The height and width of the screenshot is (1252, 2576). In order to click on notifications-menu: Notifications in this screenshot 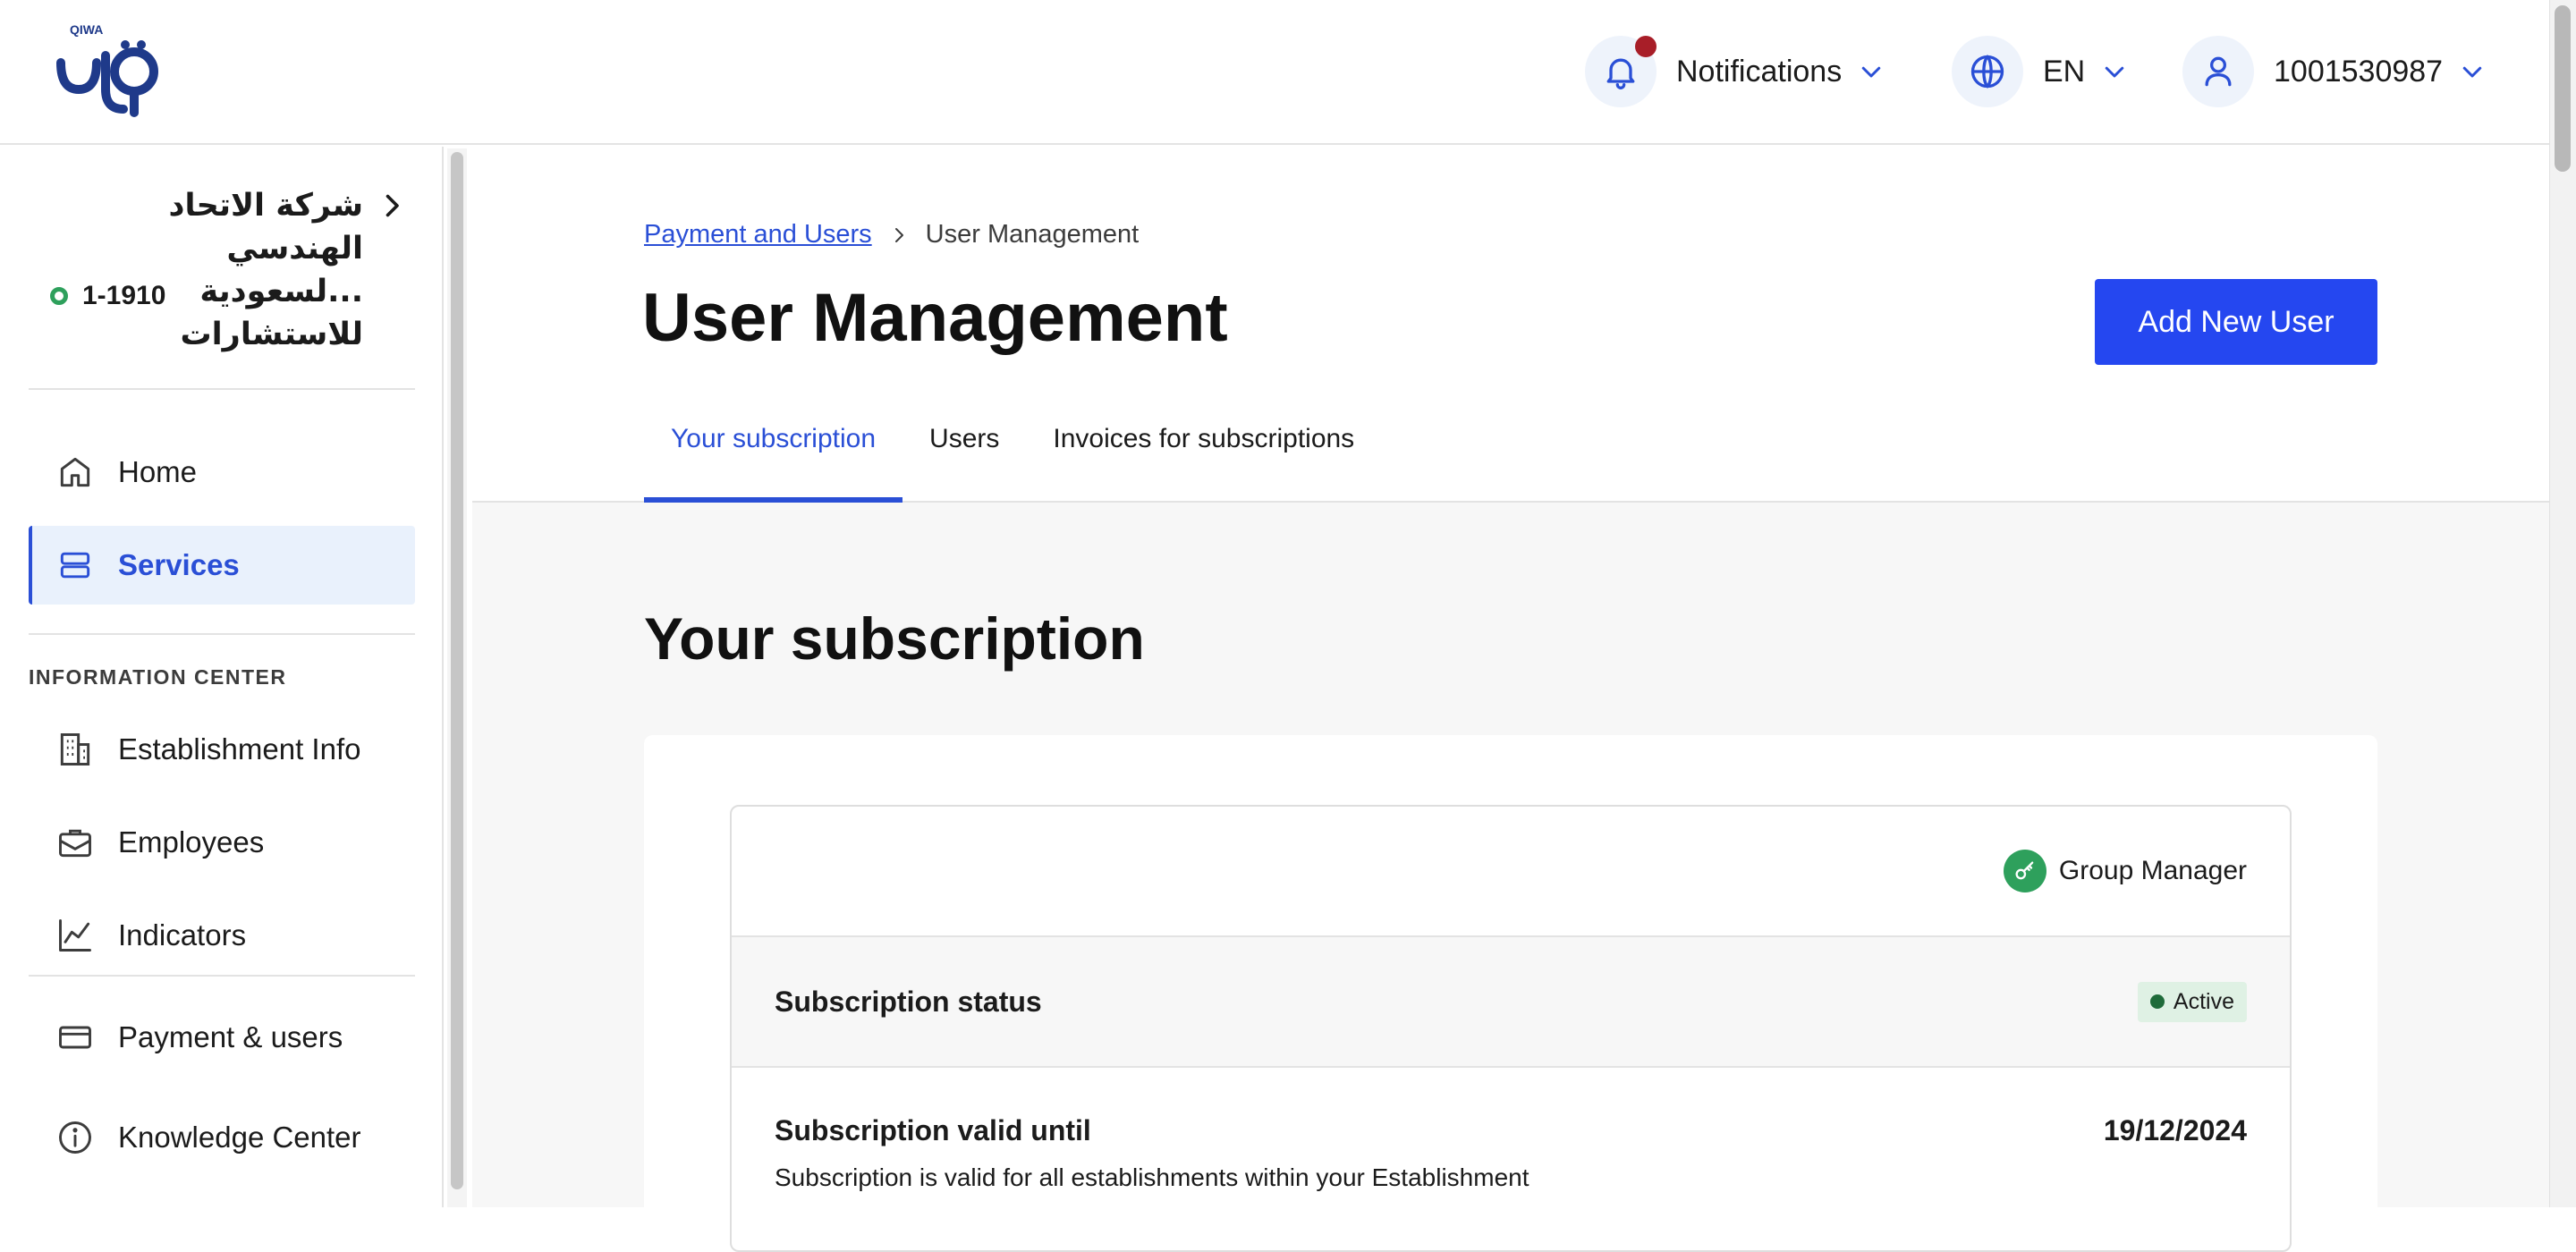, I will do `click(1735, 71)`.